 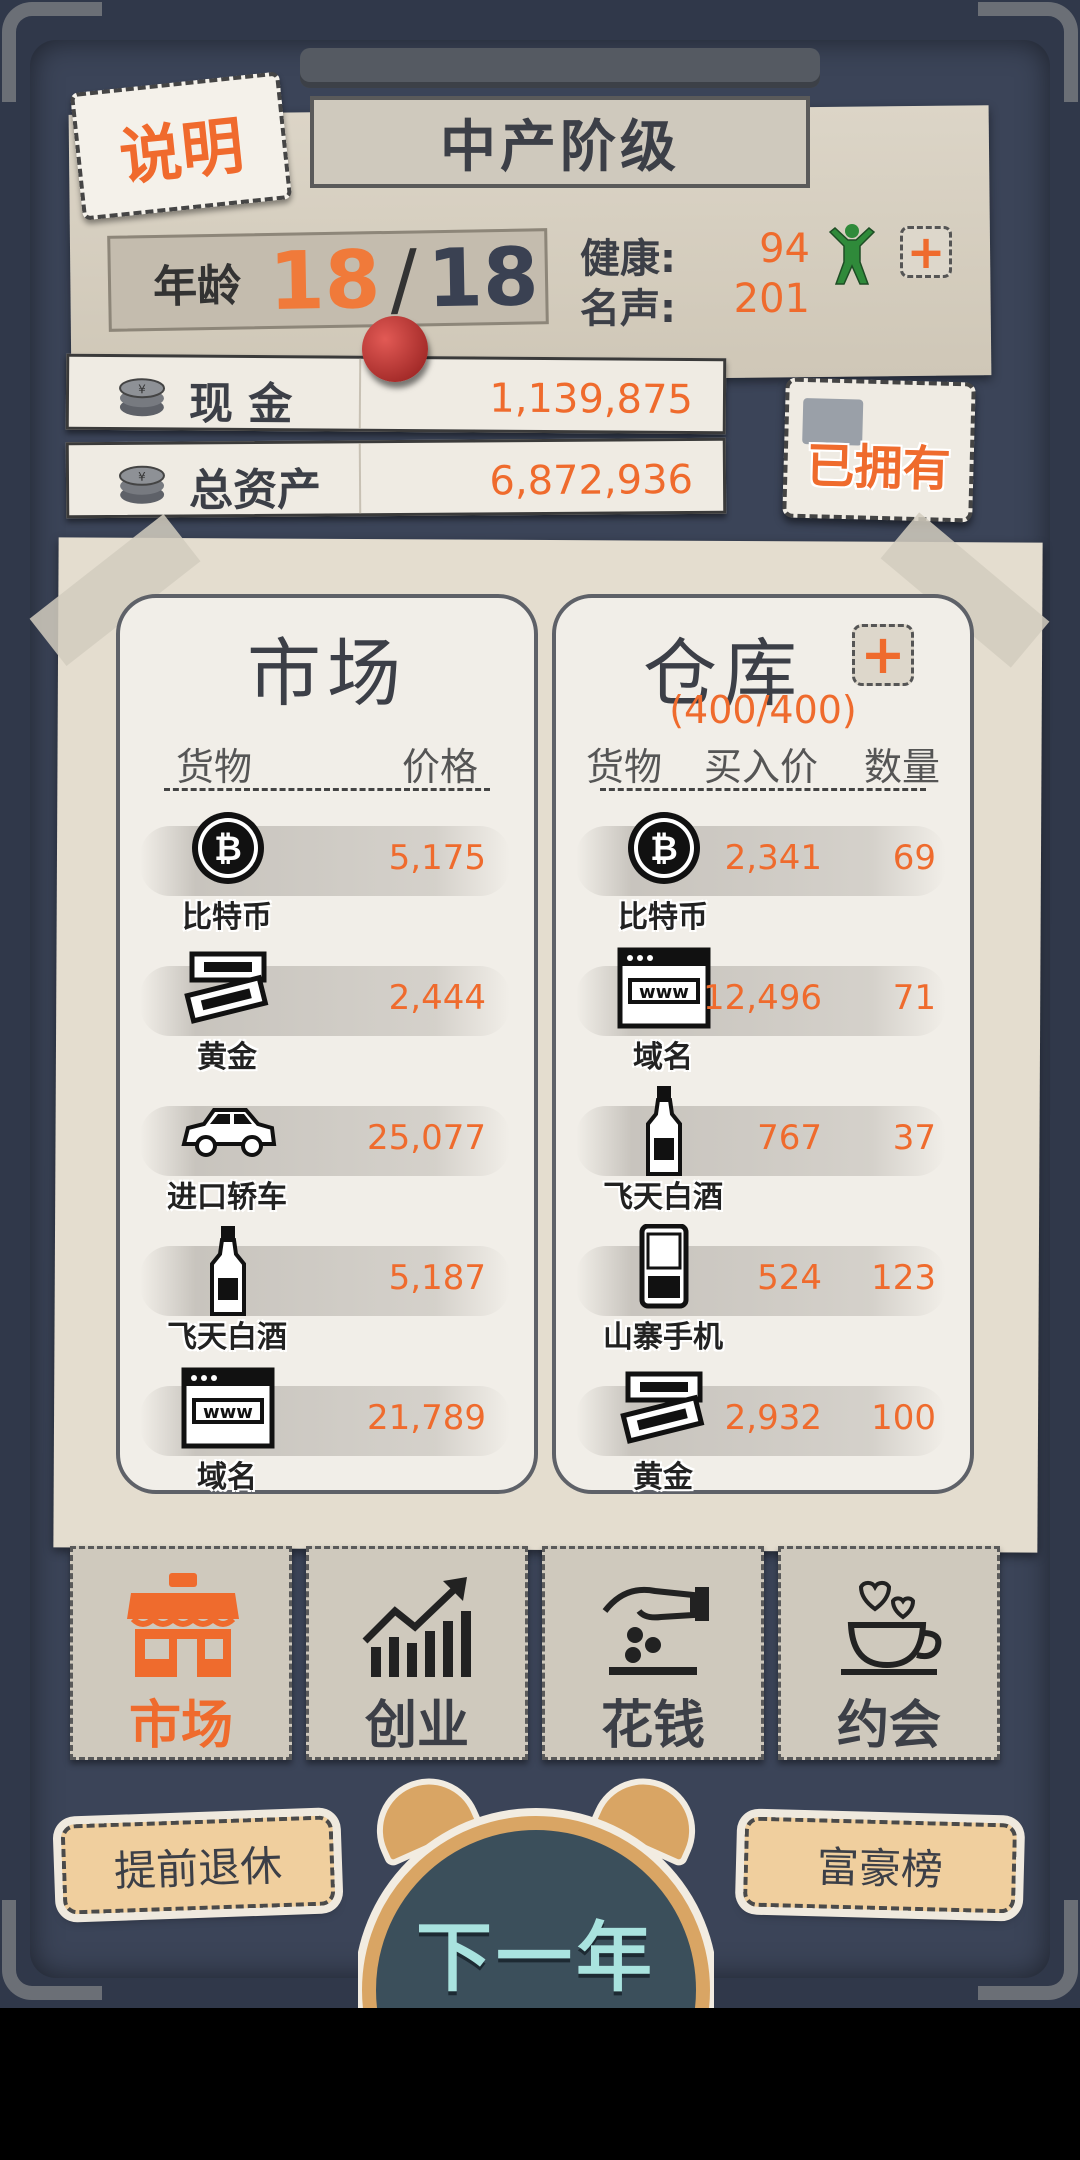 I want to click on item-price: 21,789, so click(x=426, y=1418).